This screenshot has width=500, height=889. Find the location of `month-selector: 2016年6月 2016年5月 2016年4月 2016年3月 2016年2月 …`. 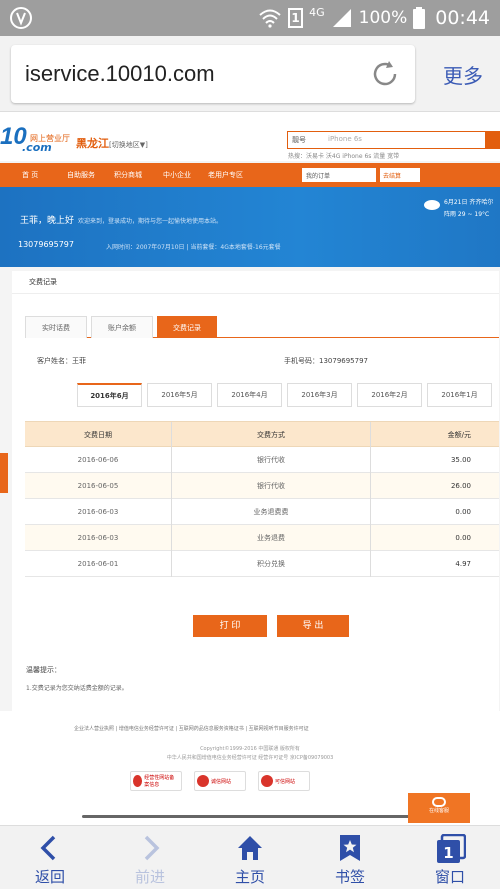

month-selector: 2016年6月 2016年5月 2016年4月 2016年3月 2016年2月 … is located at coordinates (287, 395).